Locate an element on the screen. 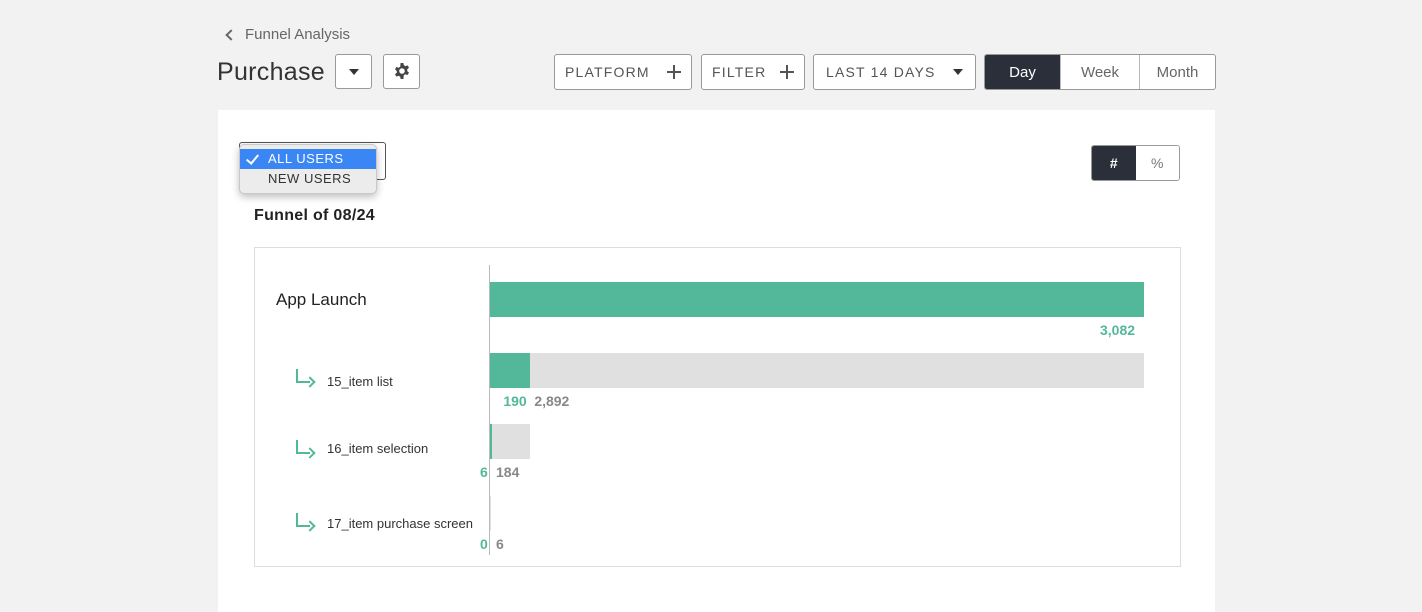 The height and width of the screenshot is (612, 1422). dropdown-option-new-users: NEW USERS is located at coordinates (308, 179).